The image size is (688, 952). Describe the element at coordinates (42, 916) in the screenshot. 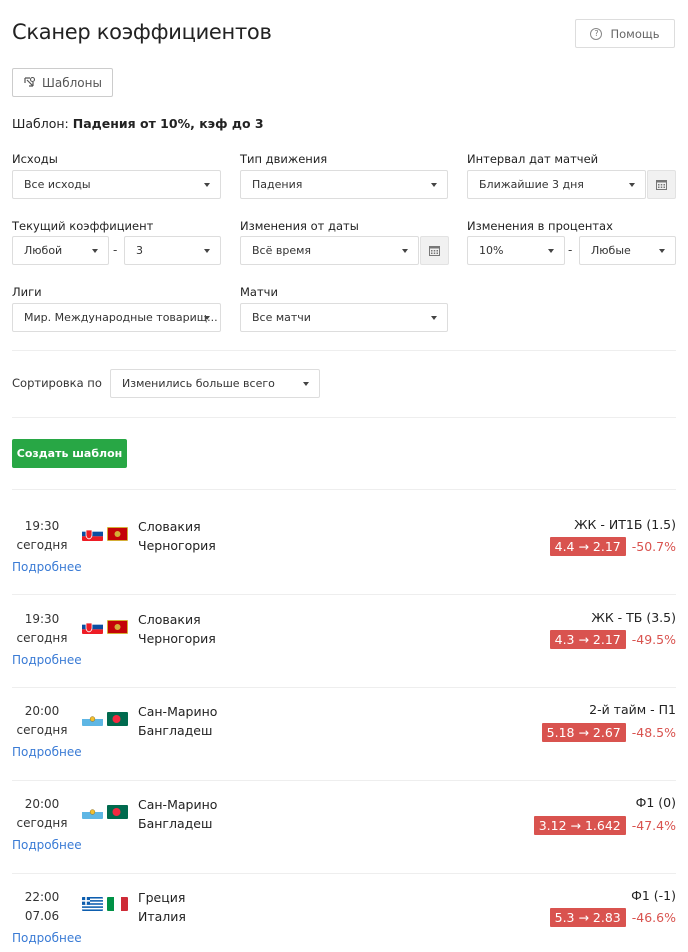

I see `event-day: 07.06` at that location.